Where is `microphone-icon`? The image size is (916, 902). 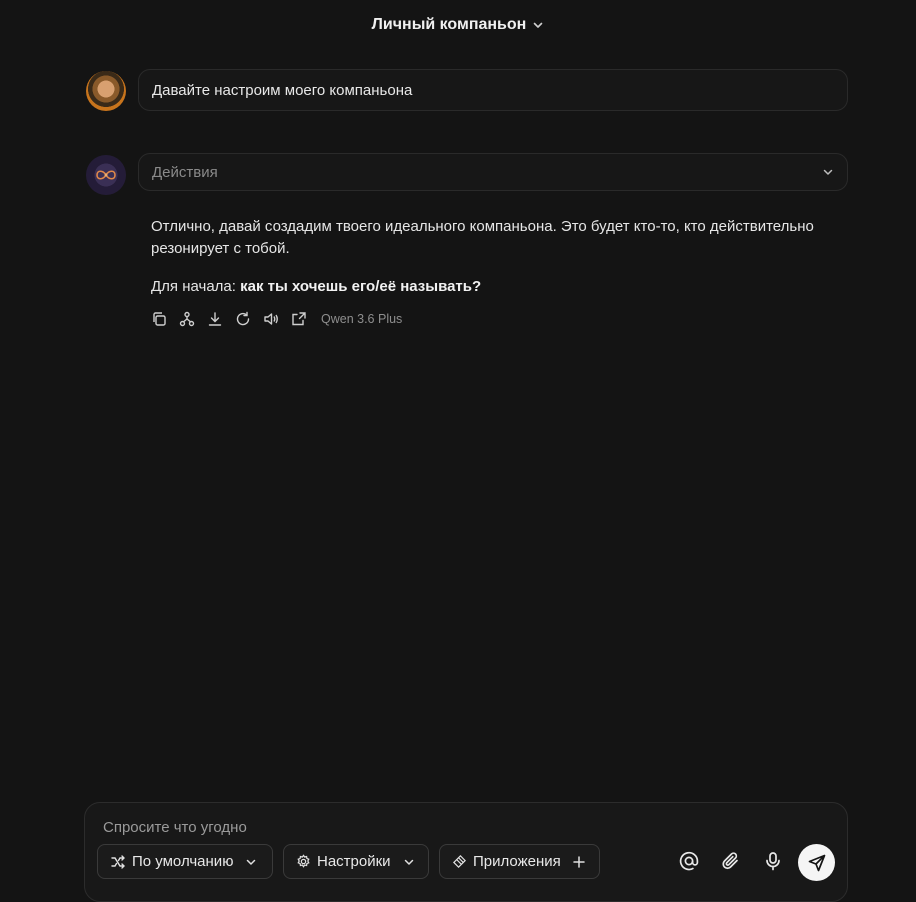 microphone-icon is located at coordinates (773, 861).